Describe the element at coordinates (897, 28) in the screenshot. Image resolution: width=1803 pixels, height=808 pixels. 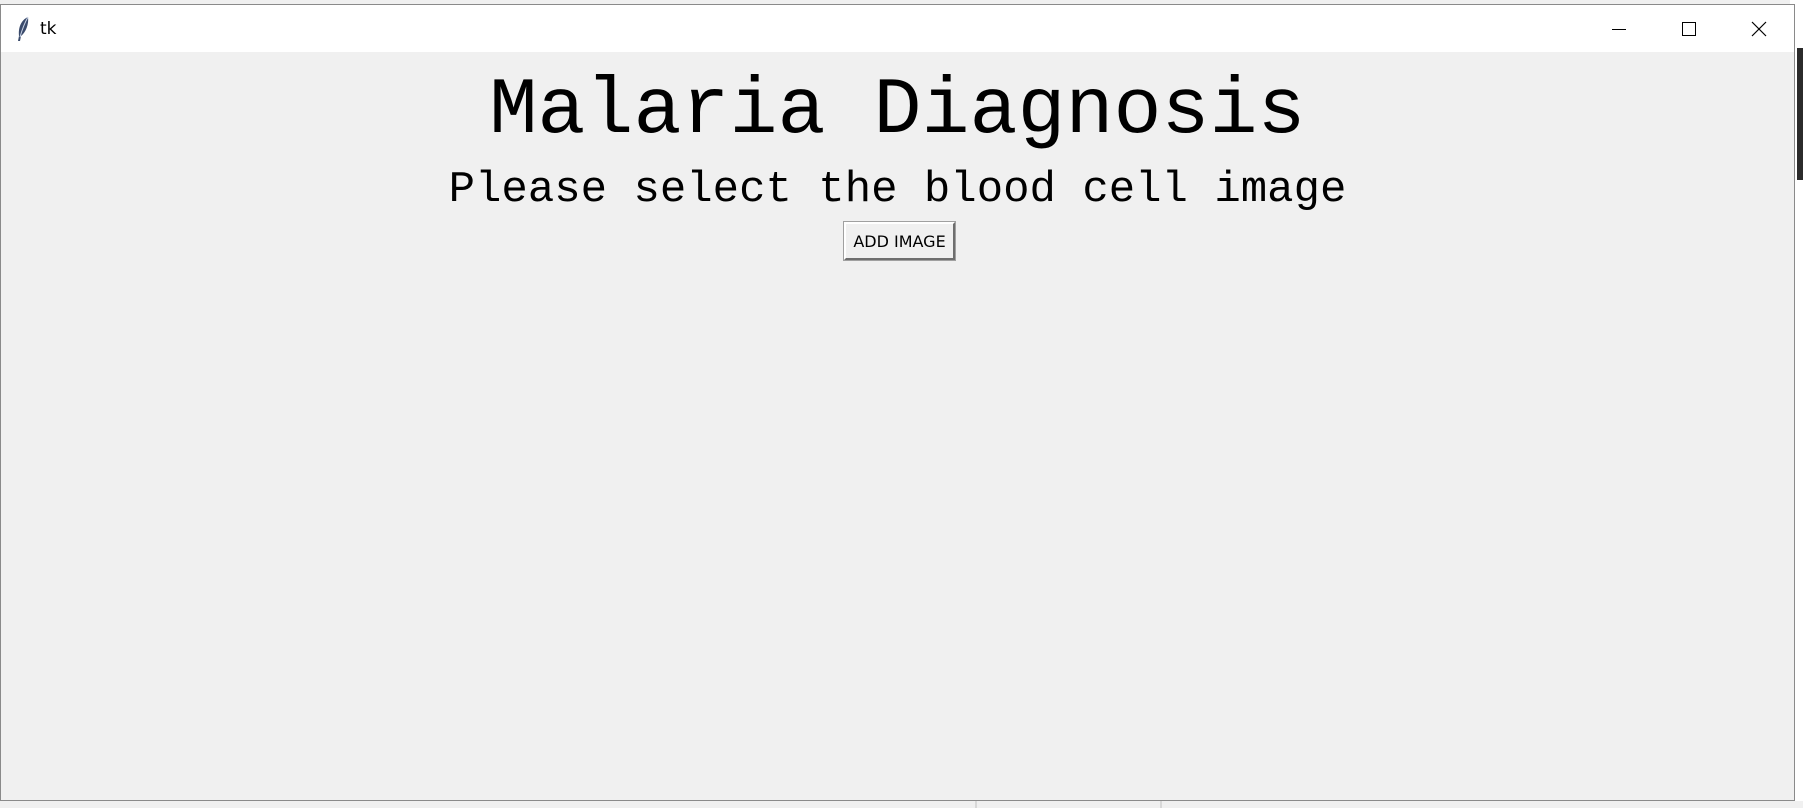
I see `title-bar: tk` at that location.